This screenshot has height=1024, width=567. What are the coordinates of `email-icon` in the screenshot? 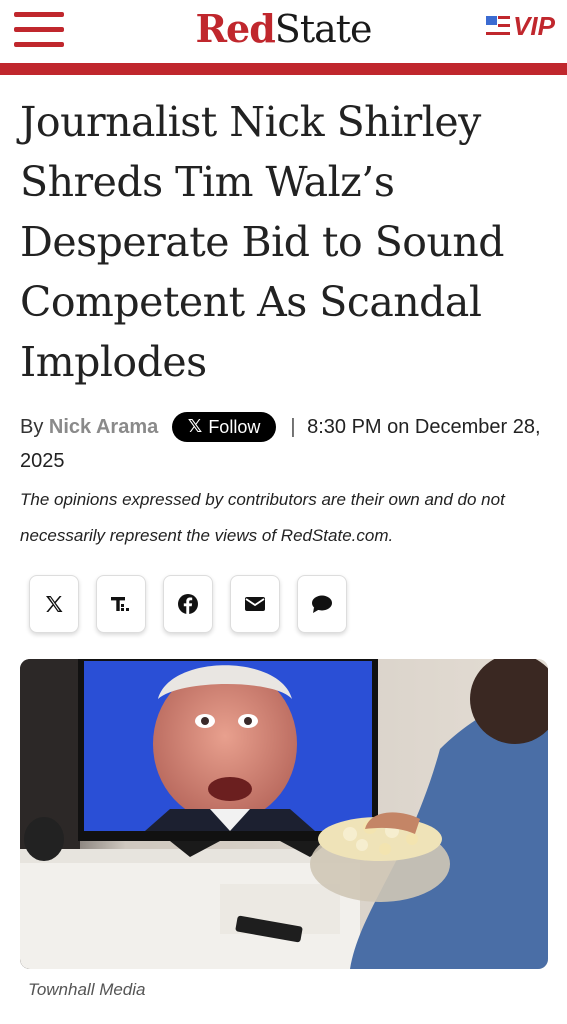 It's located at (255, 604).